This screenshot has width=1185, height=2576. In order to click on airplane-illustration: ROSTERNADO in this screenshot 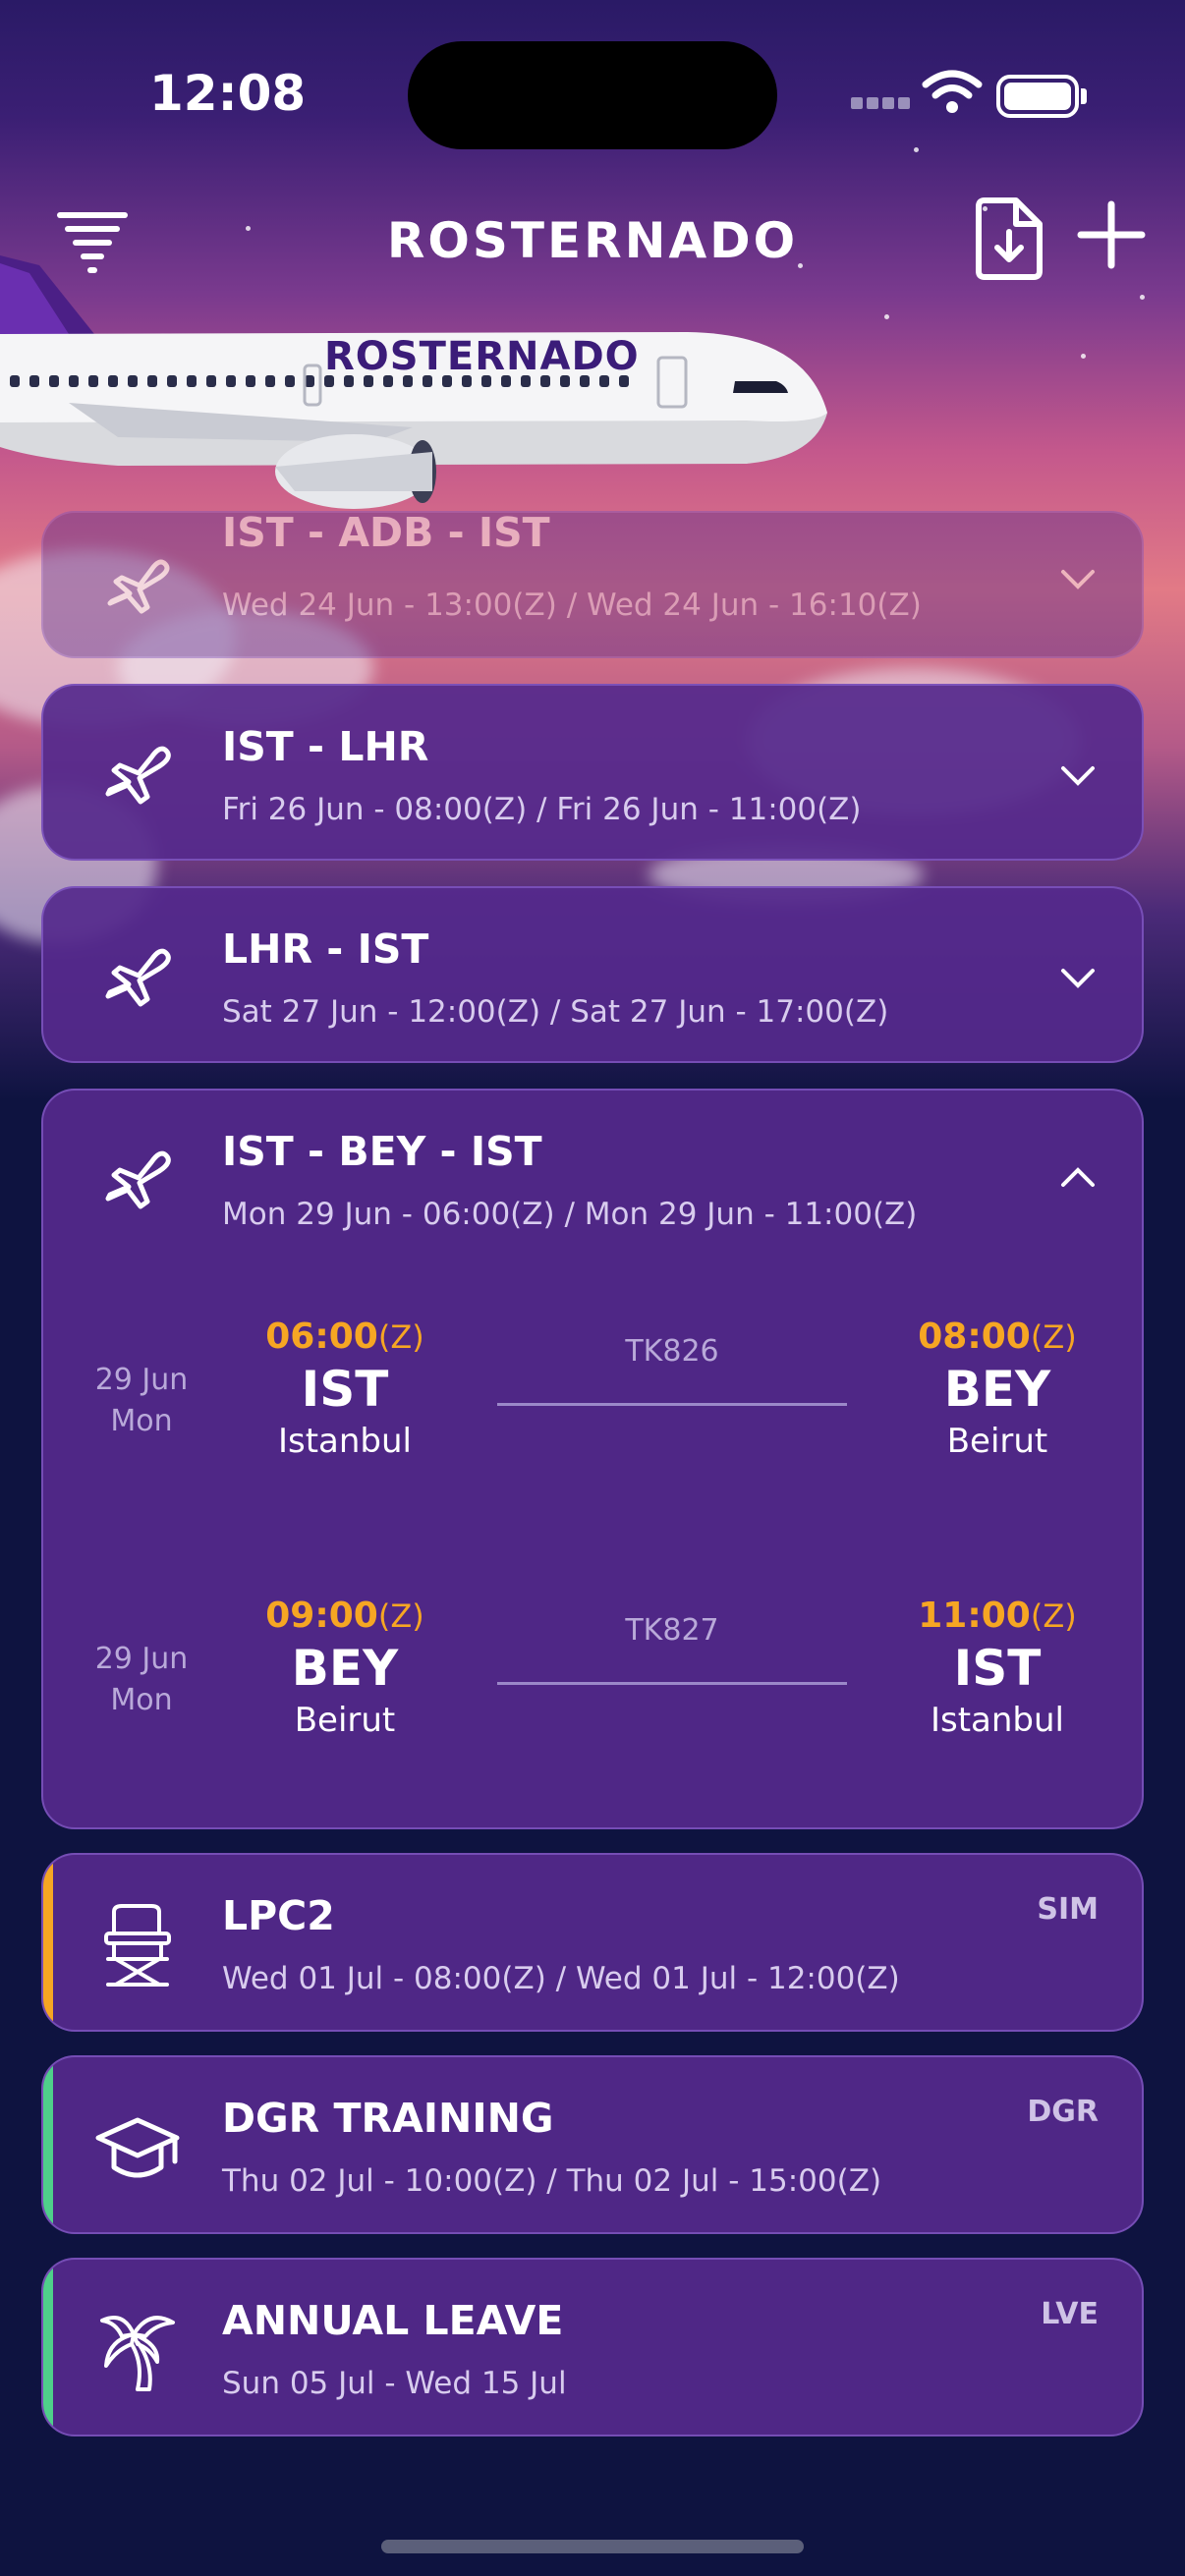, I will do `click(423, 383)`.